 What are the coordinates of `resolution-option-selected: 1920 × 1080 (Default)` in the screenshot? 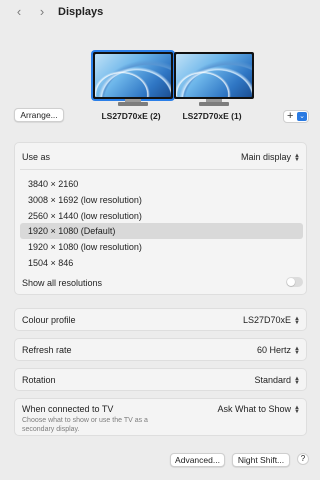 It's located at (161, 231).